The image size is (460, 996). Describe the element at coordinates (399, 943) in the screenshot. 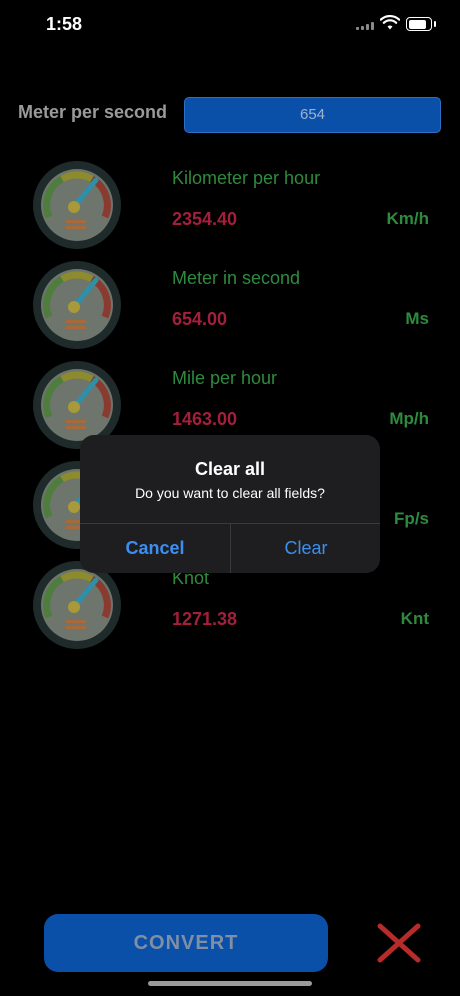

I see `close-x-icon` at that location.